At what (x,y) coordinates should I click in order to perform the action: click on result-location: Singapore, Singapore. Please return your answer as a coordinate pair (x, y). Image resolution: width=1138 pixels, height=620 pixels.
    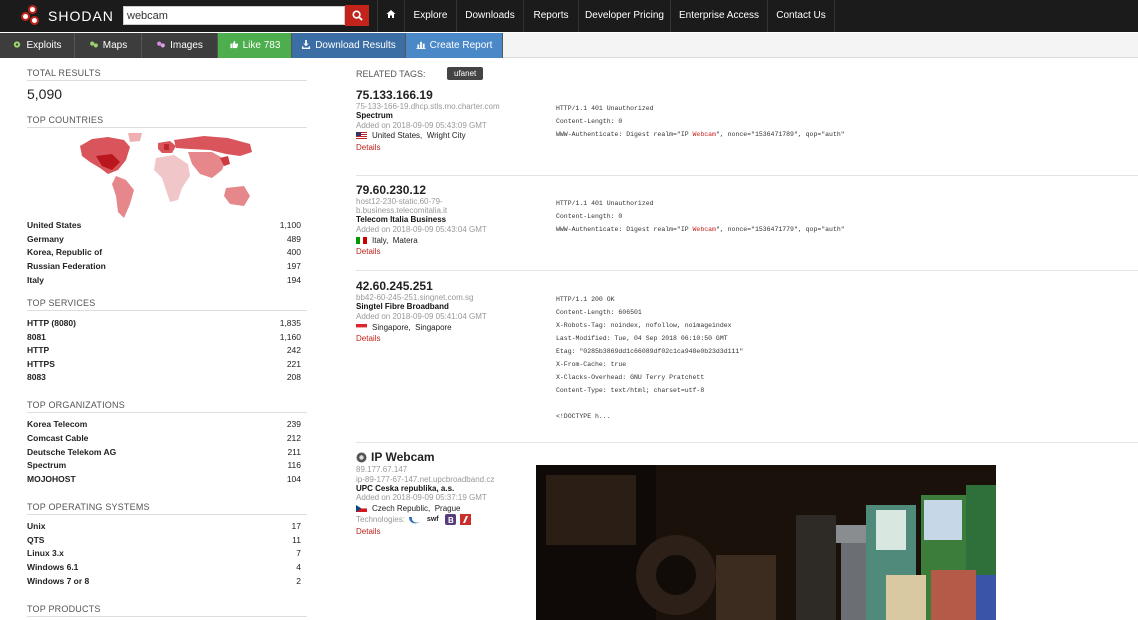
    Looking at the image, I should click on (404, 327).